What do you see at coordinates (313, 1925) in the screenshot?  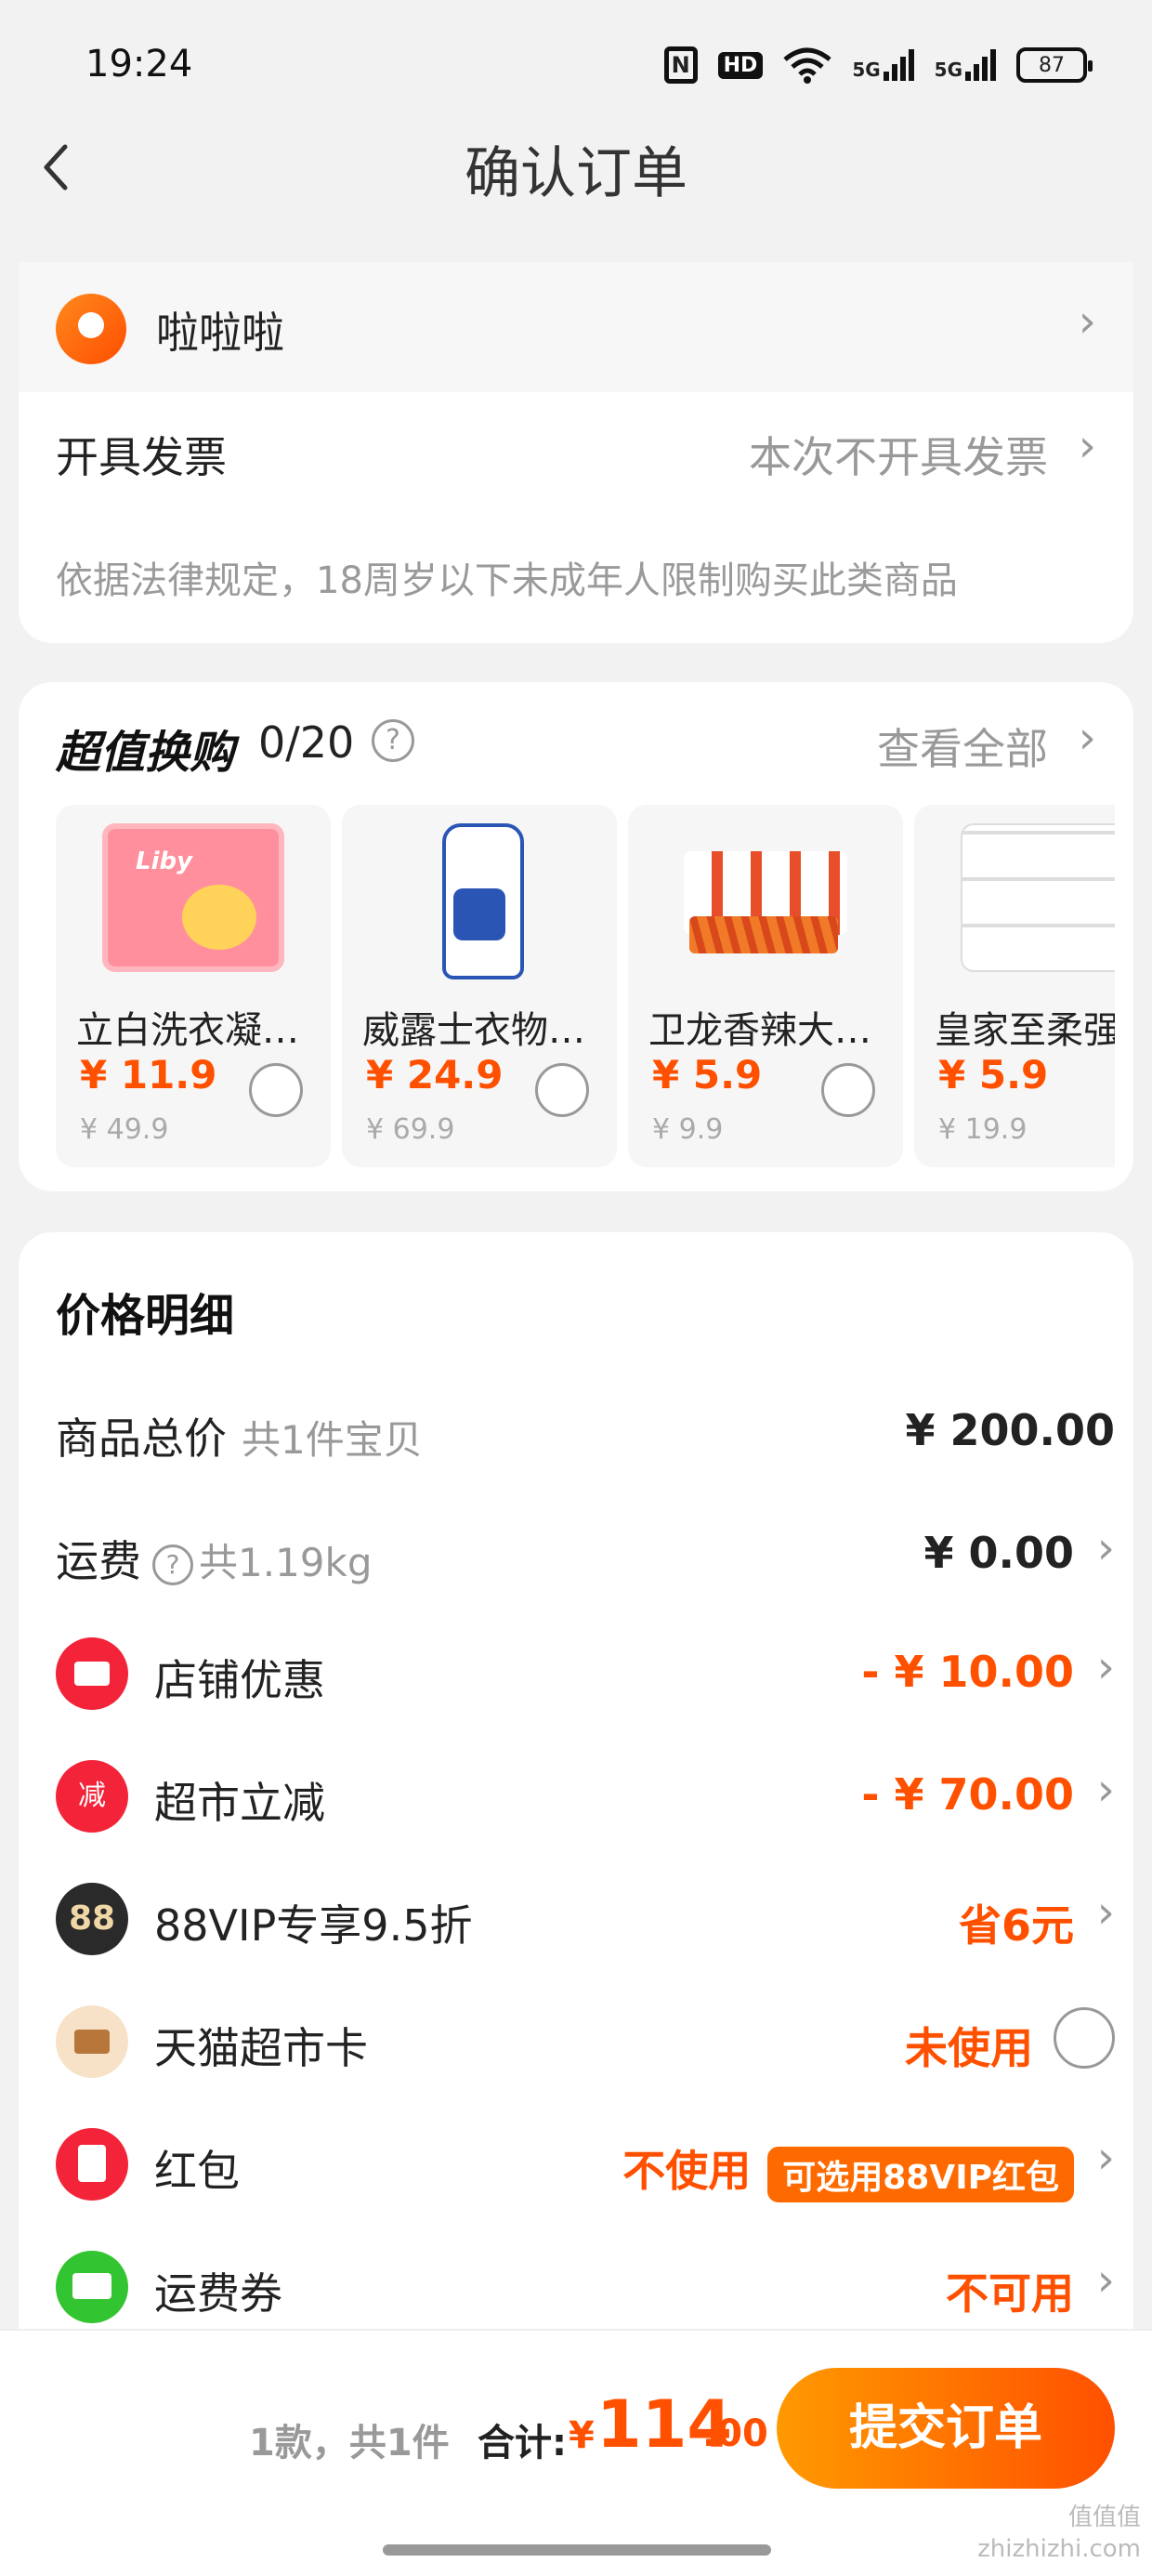 I see `vip-discount-label: 88VIP专享9.5折` at bounding box center [313, 1925].